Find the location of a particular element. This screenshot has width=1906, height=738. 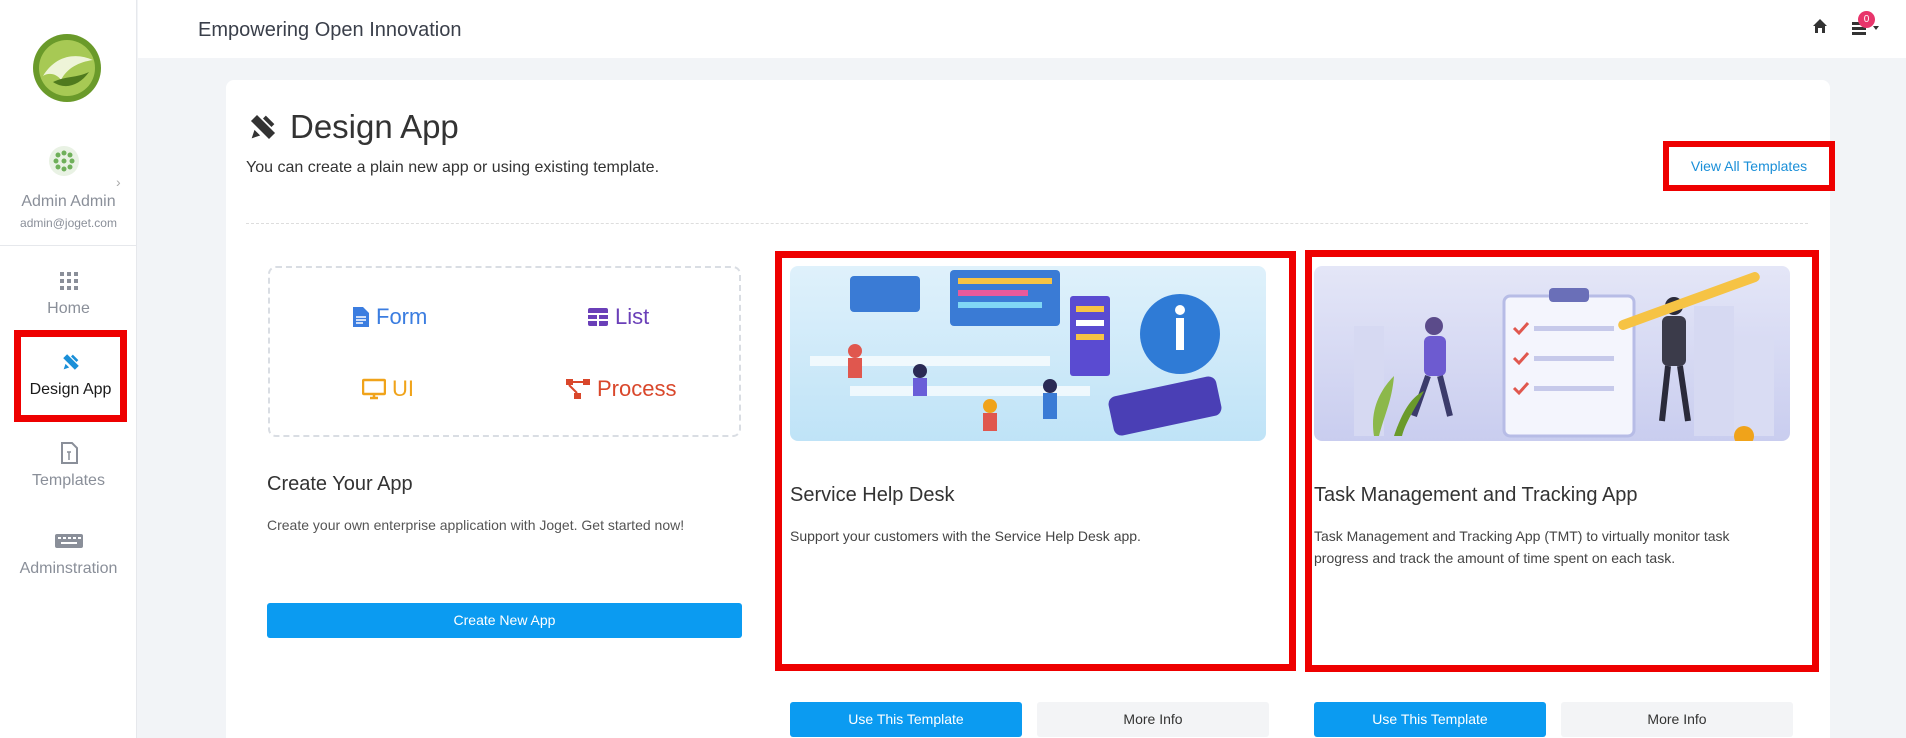

sidebar-item-templates: Templates is located at coordinates (68, 466).